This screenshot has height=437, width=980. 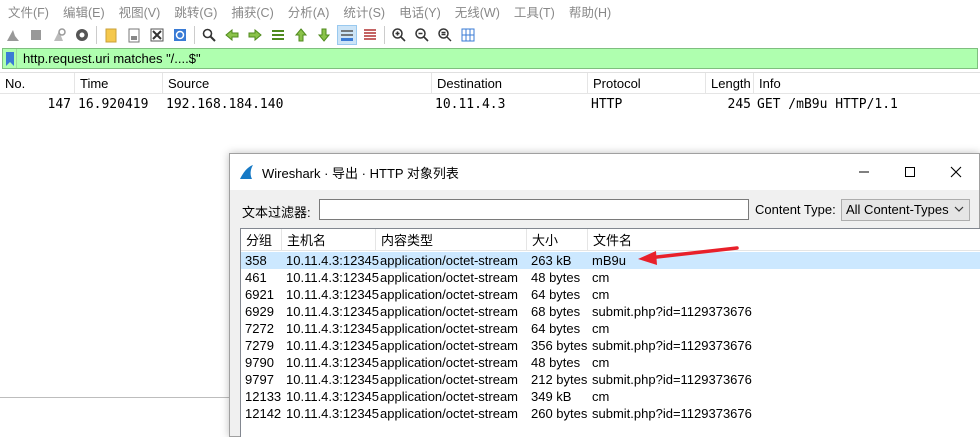 What do you see at coordinates (360, 173) in the screenshot?
I see `dialog-title: Wireshark · 导出 · HTTP 对象列表` at bounding box center [360, 173].